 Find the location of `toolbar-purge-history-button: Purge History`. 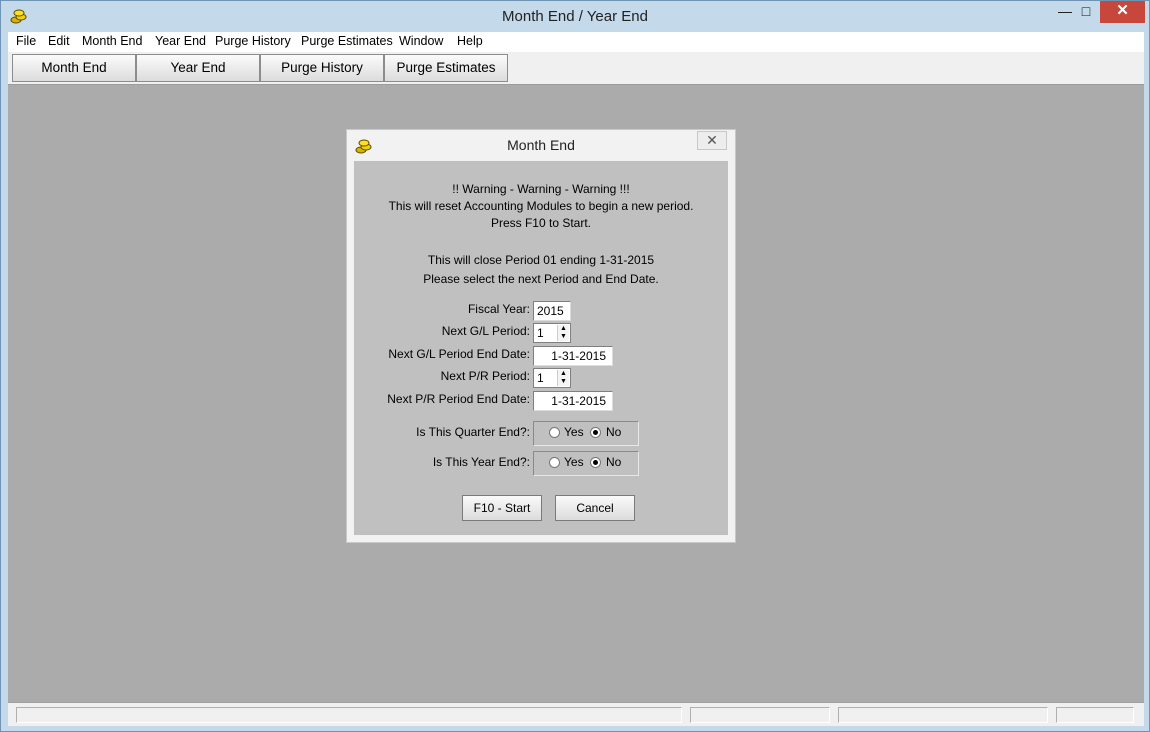

toolbar-purge-history-button: Purge History is located at coordinates (322, 68).